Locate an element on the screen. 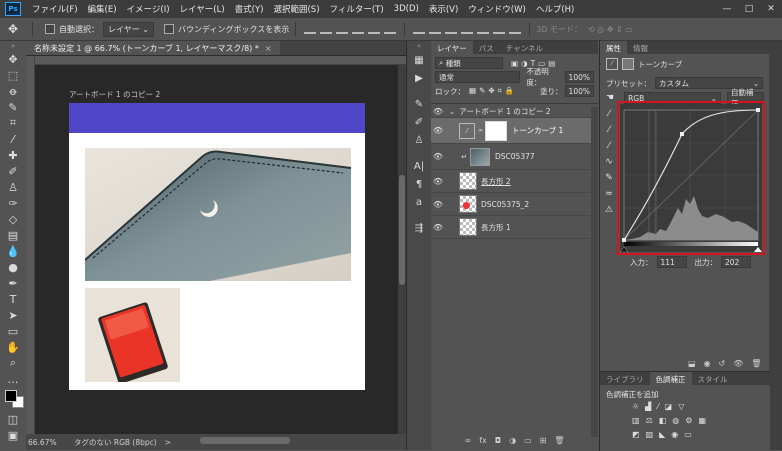 This screenshot has width=782, height=451. tab-paths: パス is located at coordinates (486, 47).